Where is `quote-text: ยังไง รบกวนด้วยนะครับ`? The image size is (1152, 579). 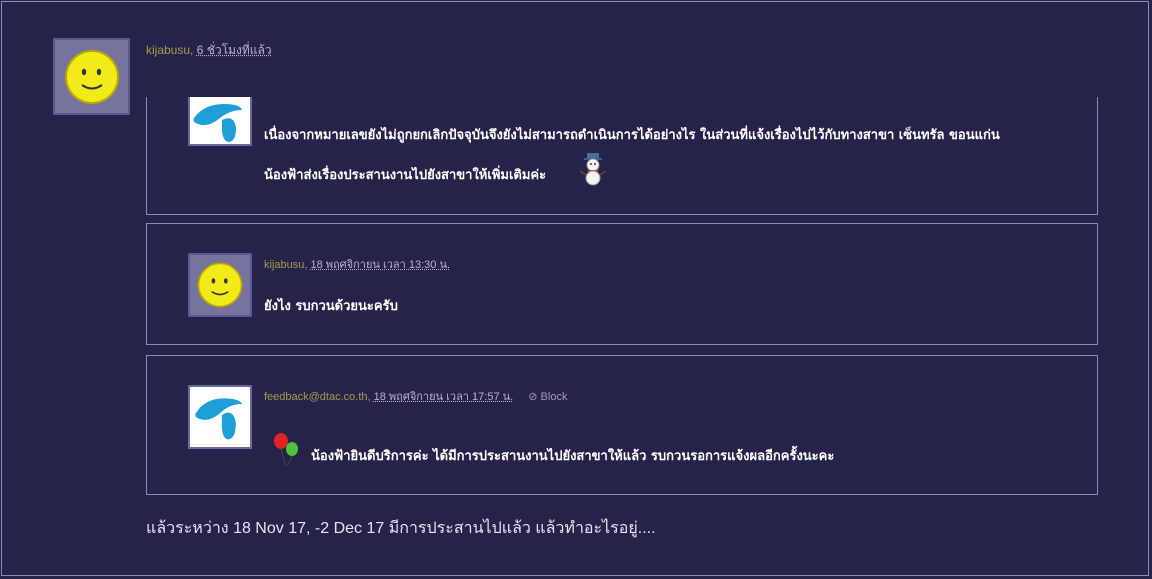 quote-text: ยังไง รบกวนด้วยนะครับ is located at coordinates (331, 306).